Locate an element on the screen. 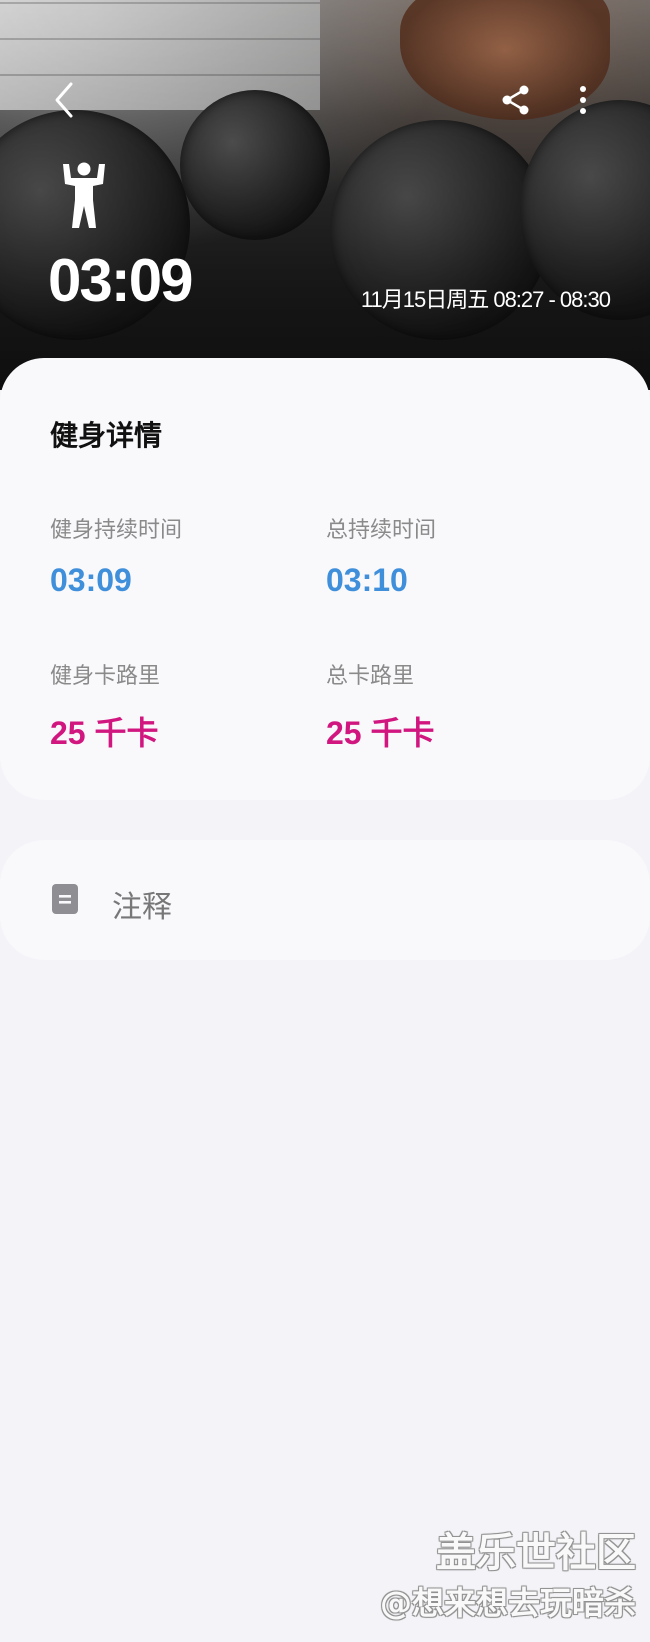  more-options-button is located at coordinates (583, 100).